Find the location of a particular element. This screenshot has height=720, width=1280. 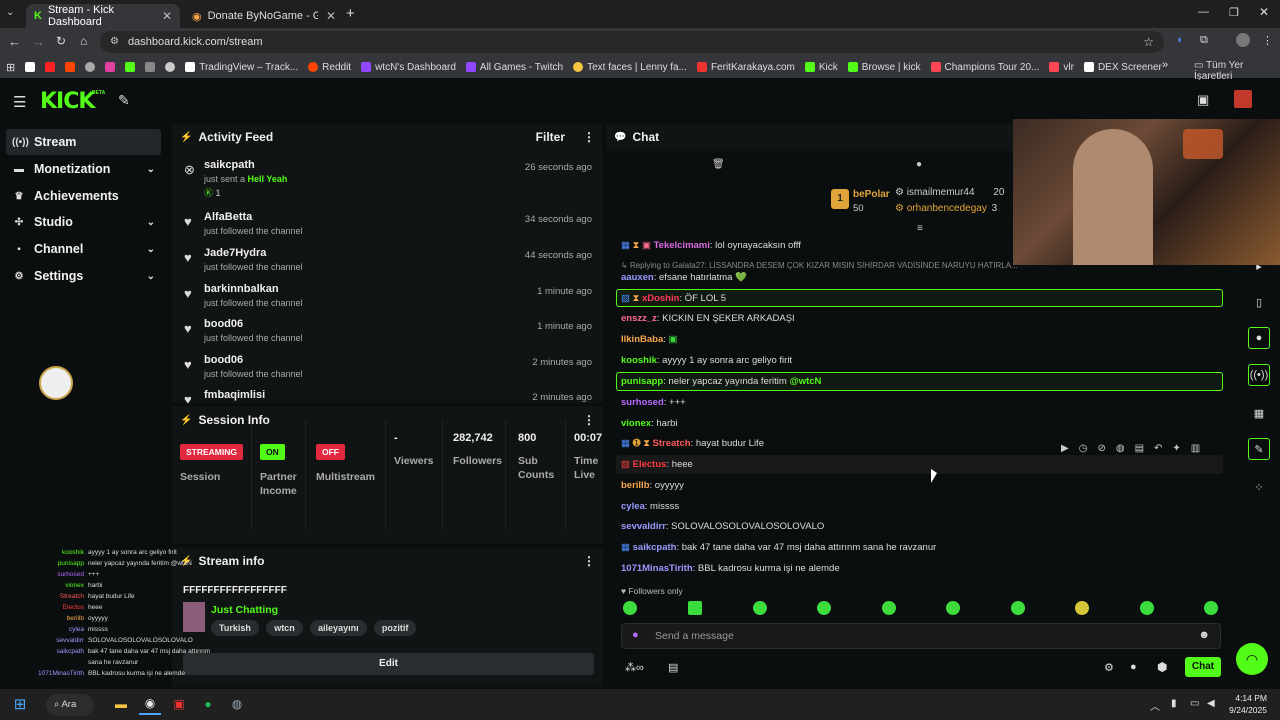

pin-icon: ✦ is located at coordinates (1176, 448).